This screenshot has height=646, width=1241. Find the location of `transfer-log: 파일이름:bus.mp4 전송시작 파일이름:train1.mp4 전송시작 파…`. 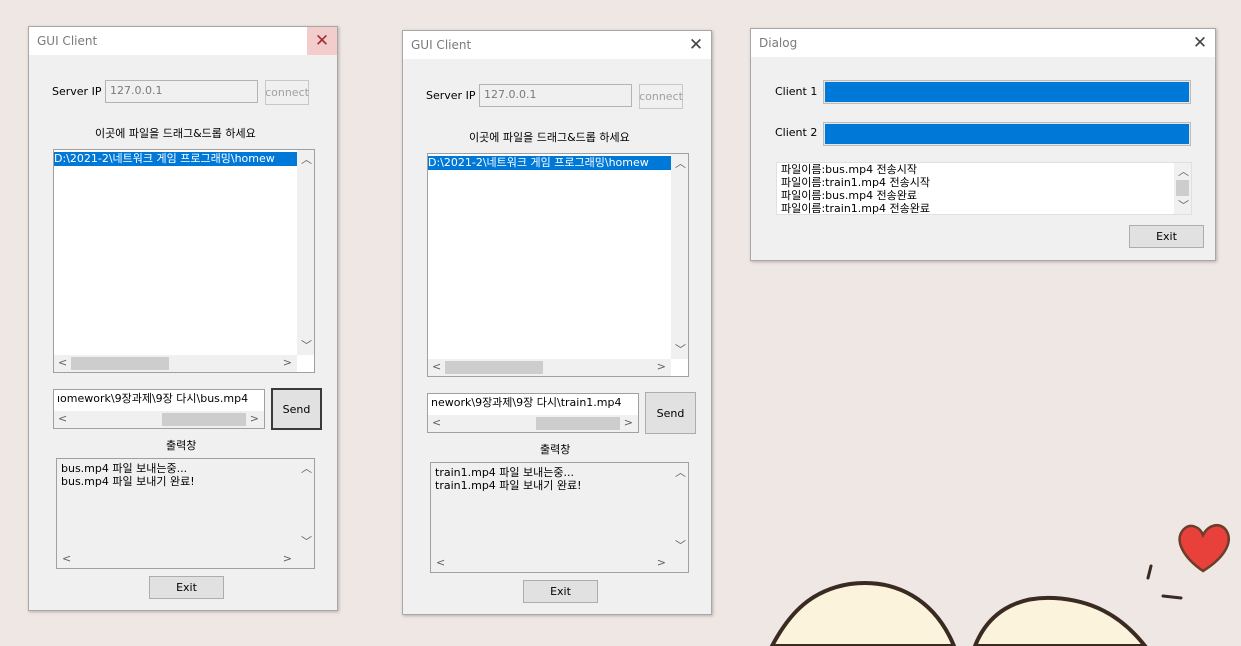

transfer-log: 파일이름:bus.mp4 전송시작 파일이름:train1.mp4 전송시작 파… is located at coordinates (984, 188).